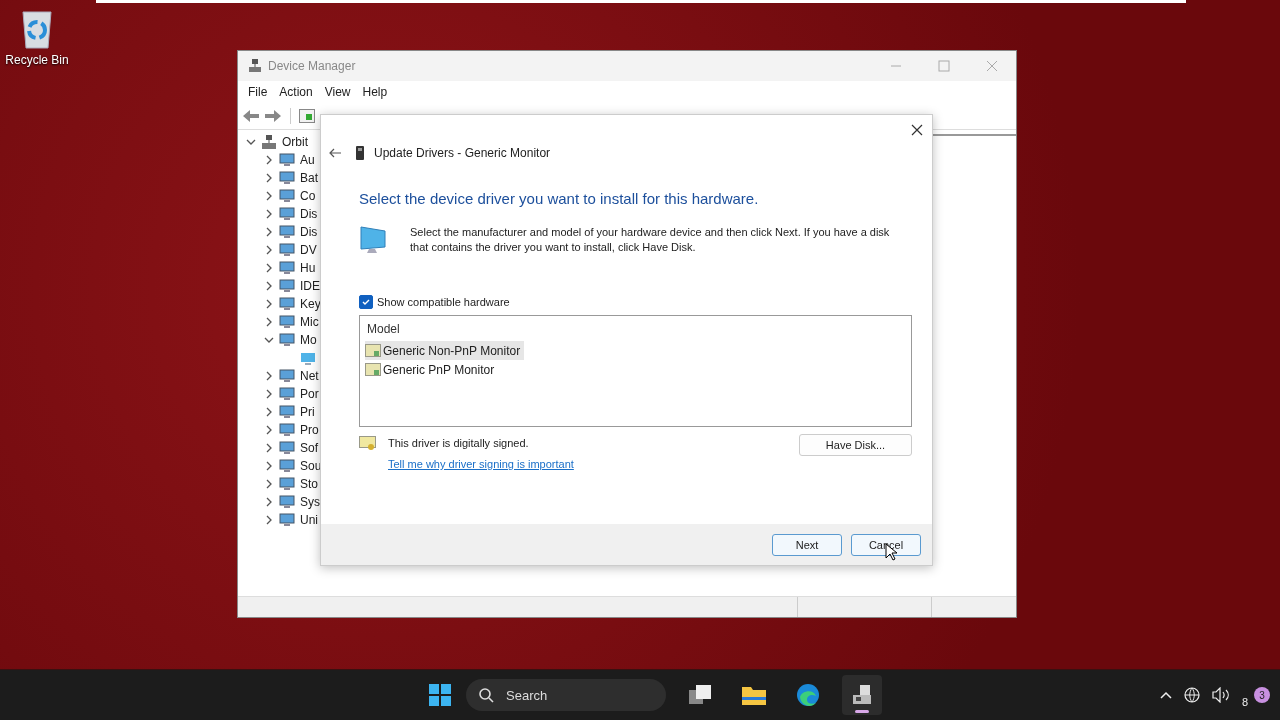  Describe the element at coordinates (309, 448) in the screenshot. I see `tree-item: Sof` at that location.